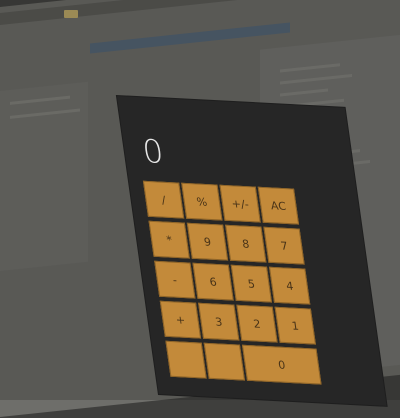 This screenshot has height=418, width=400. I want to click on key-clear: AC, so click(278, 205).